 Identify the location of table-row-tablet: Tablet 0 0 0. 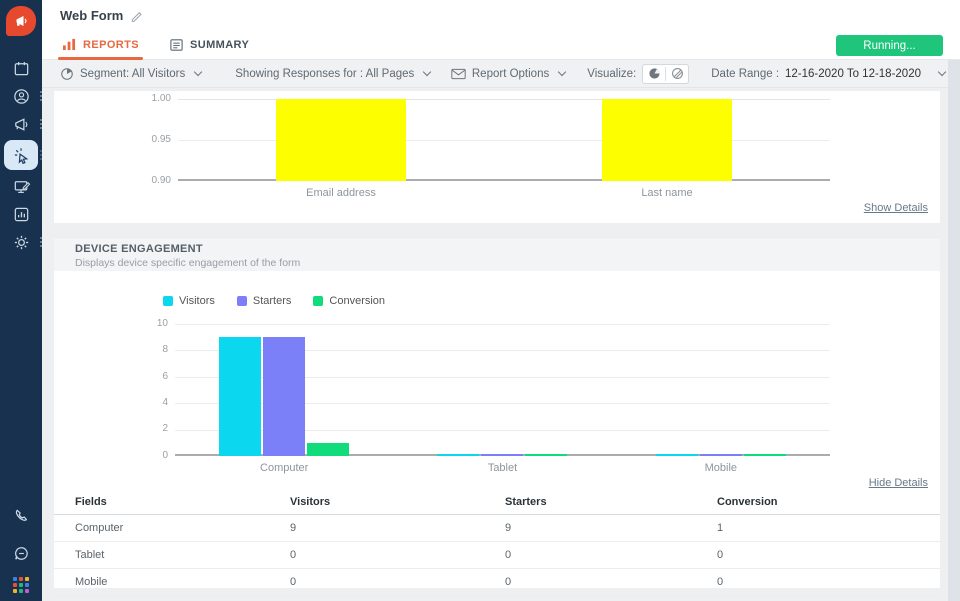
(497, 555).